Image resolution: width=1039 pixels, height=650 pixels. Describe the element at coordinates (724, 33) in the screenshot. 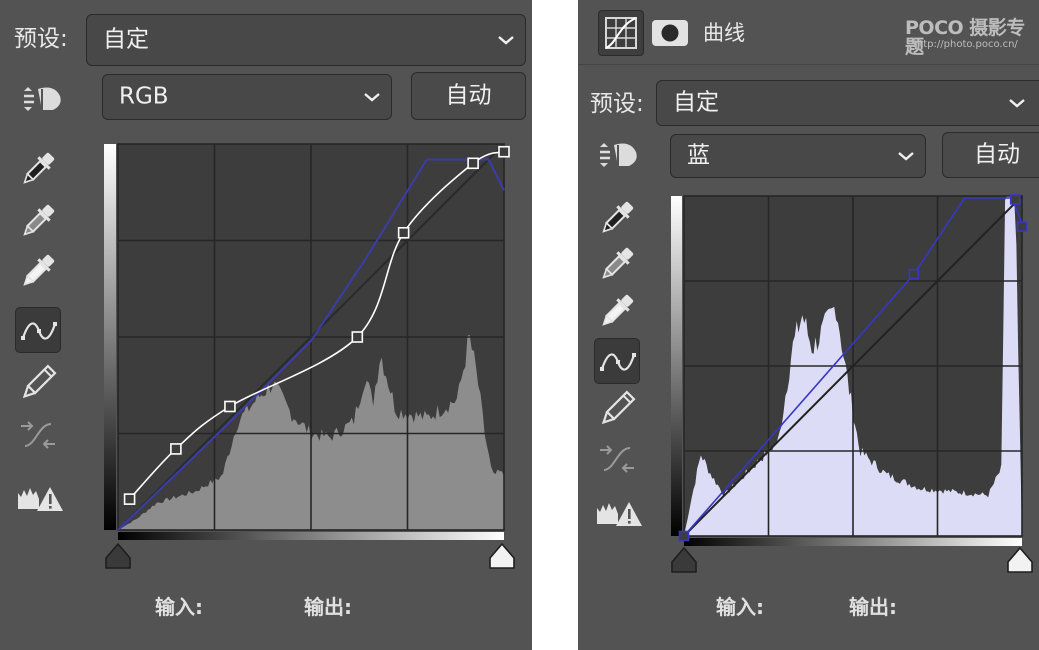

I see `panel-title: 曲线` at that location.